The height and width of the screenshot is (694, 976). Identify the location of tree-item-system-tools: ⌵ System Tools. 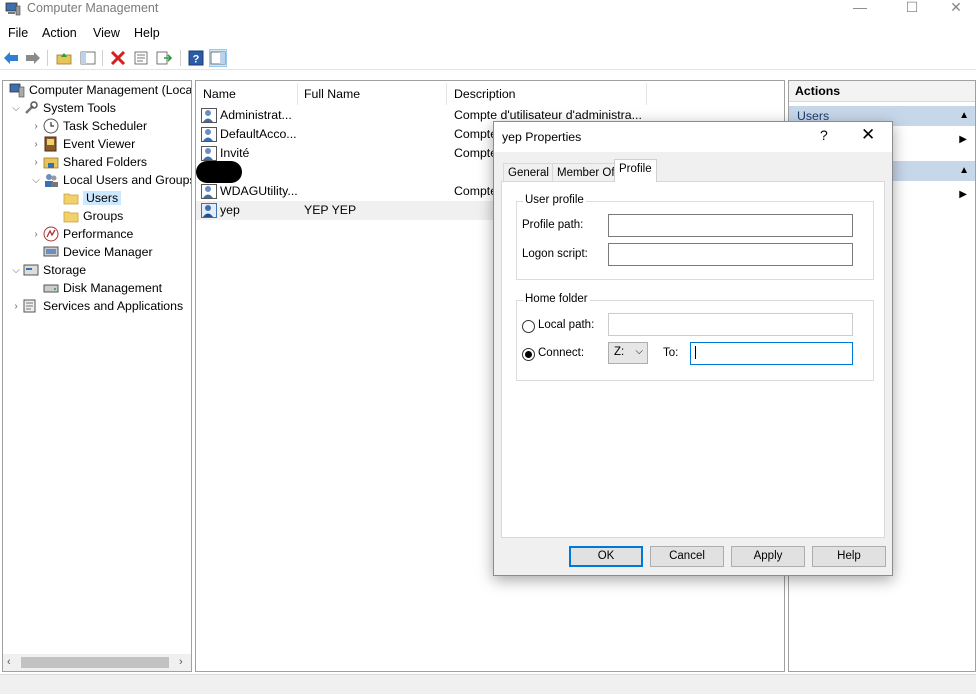
(62, 108).